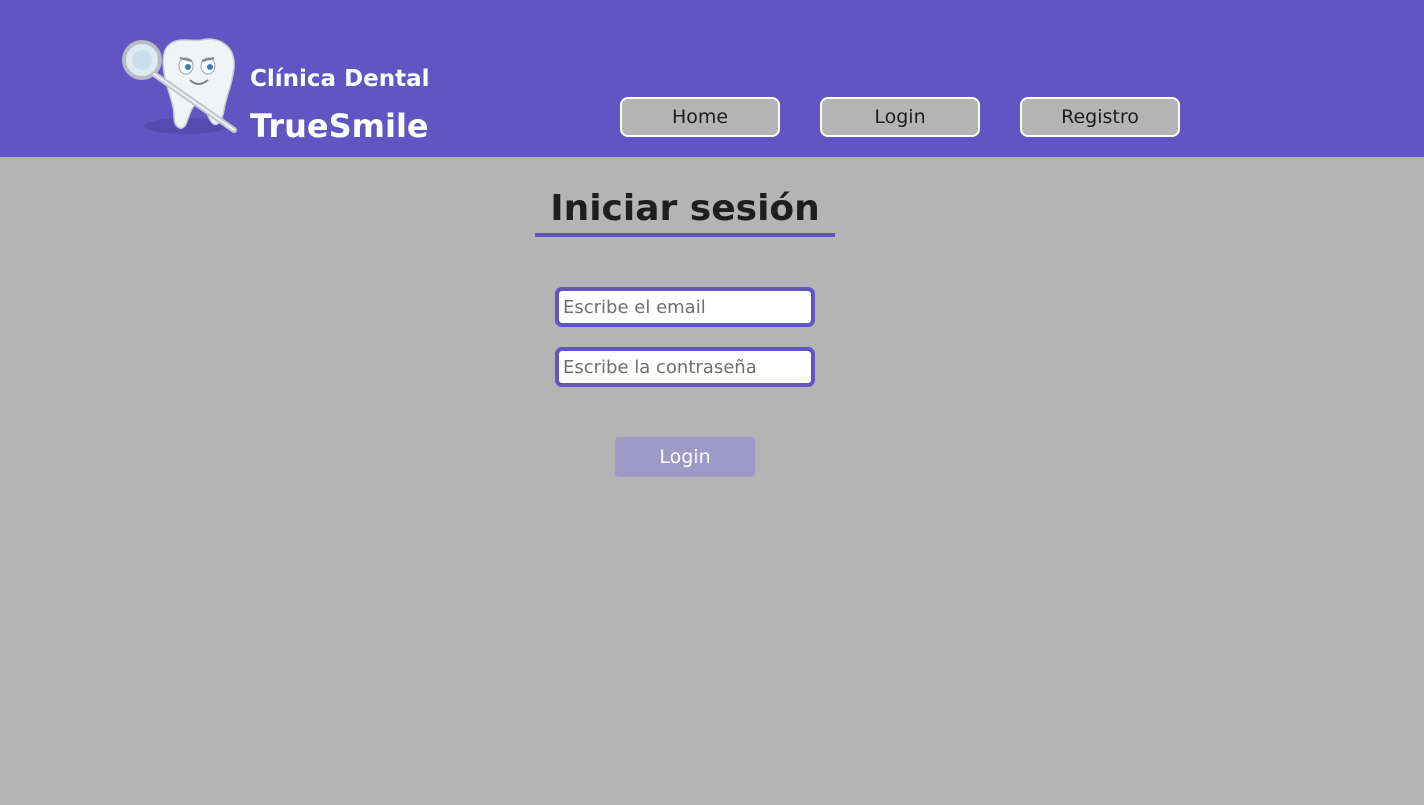 The image size is (1424, 805). What do you see at coordinates (685, 208) in the screenshot?
I see `page-title: Iniciar sesión` at bounding box center [685, 208].